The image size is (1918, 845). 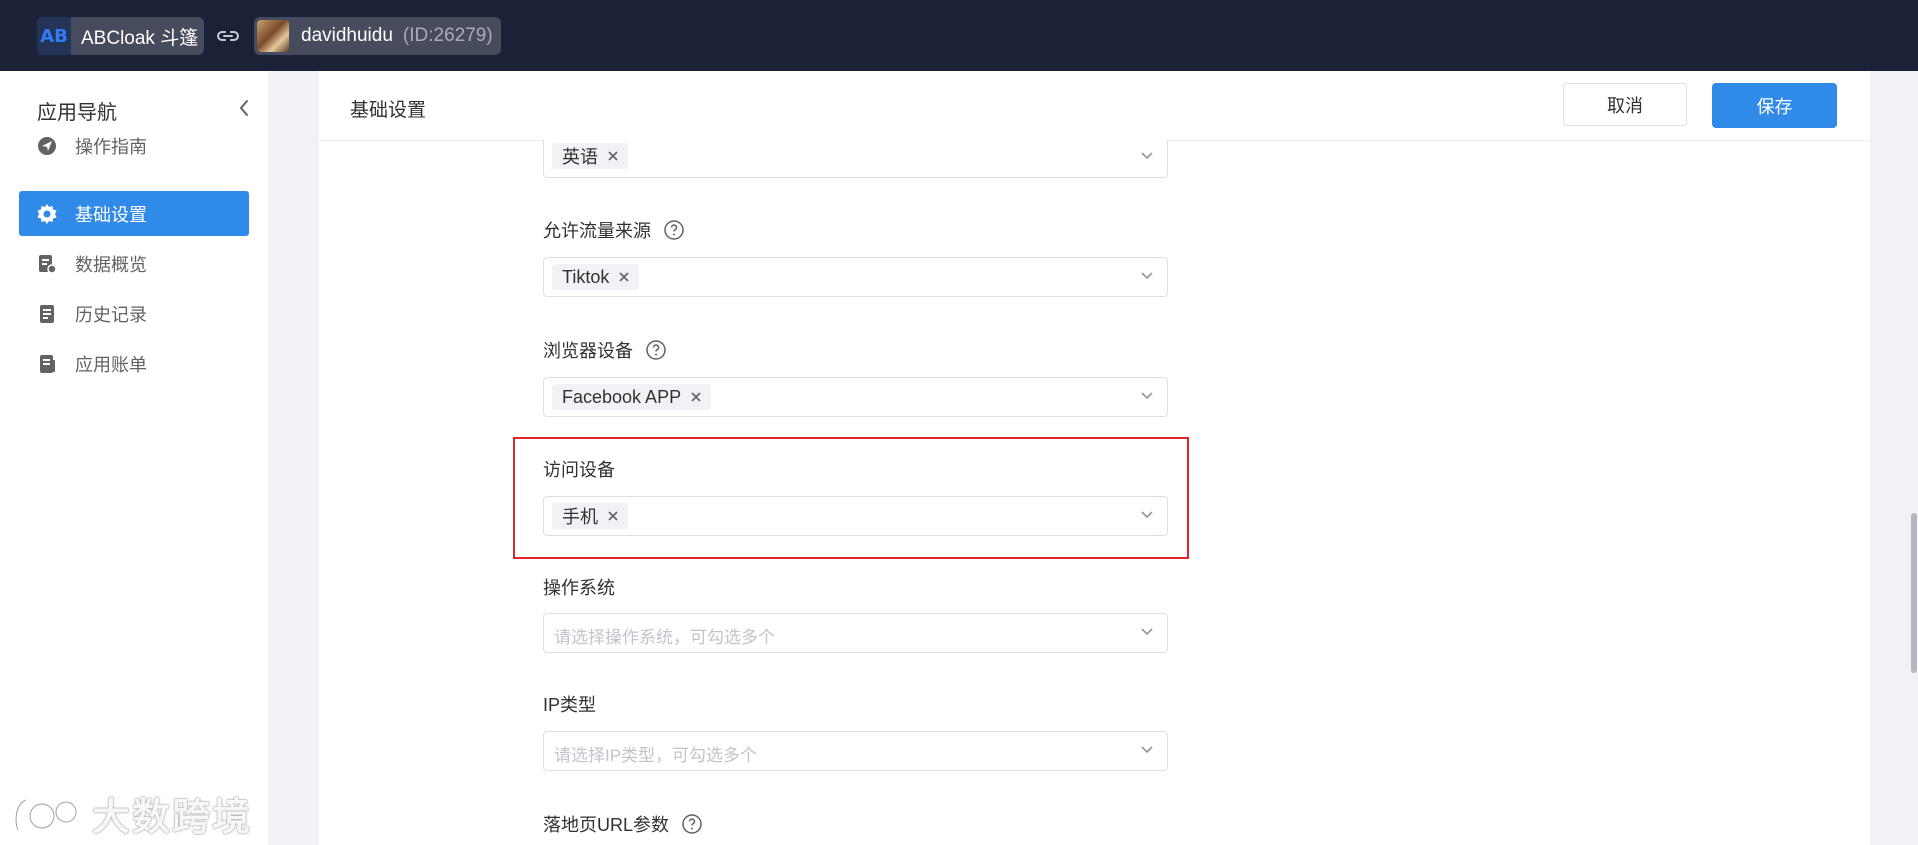 What do you see at coordinates (855, 397) in the screenshot?
I see `browser-device-select: Facebook APP` at bounding box center [855, 397].